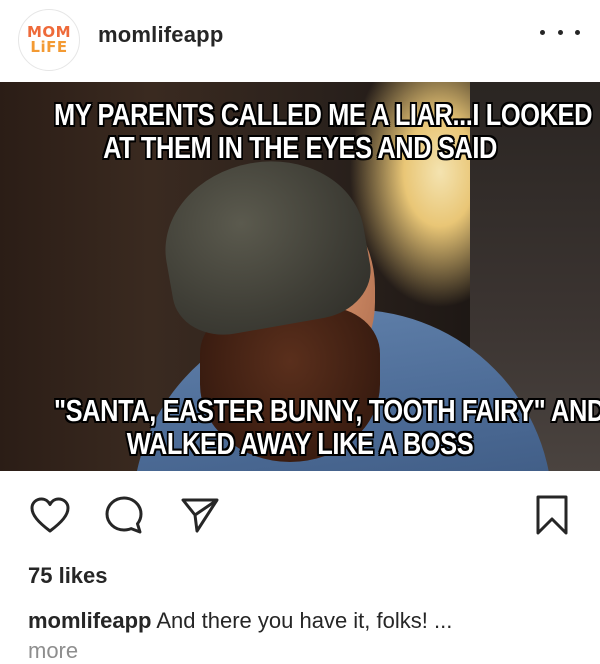 The image size is (600, 664). Describe the element at coordinates (327, 410) in the screenshot. I see `meme-caption-line: "SANTA, EASTER BUNNY, TOOTH FAIRY" AND` at that location.